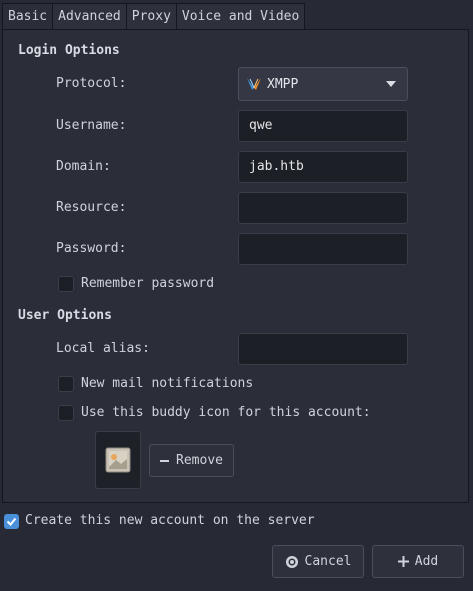  Describe the element at coordinates (65, 315) in the screenshot. I see `user-options-title: User Options` at that location.